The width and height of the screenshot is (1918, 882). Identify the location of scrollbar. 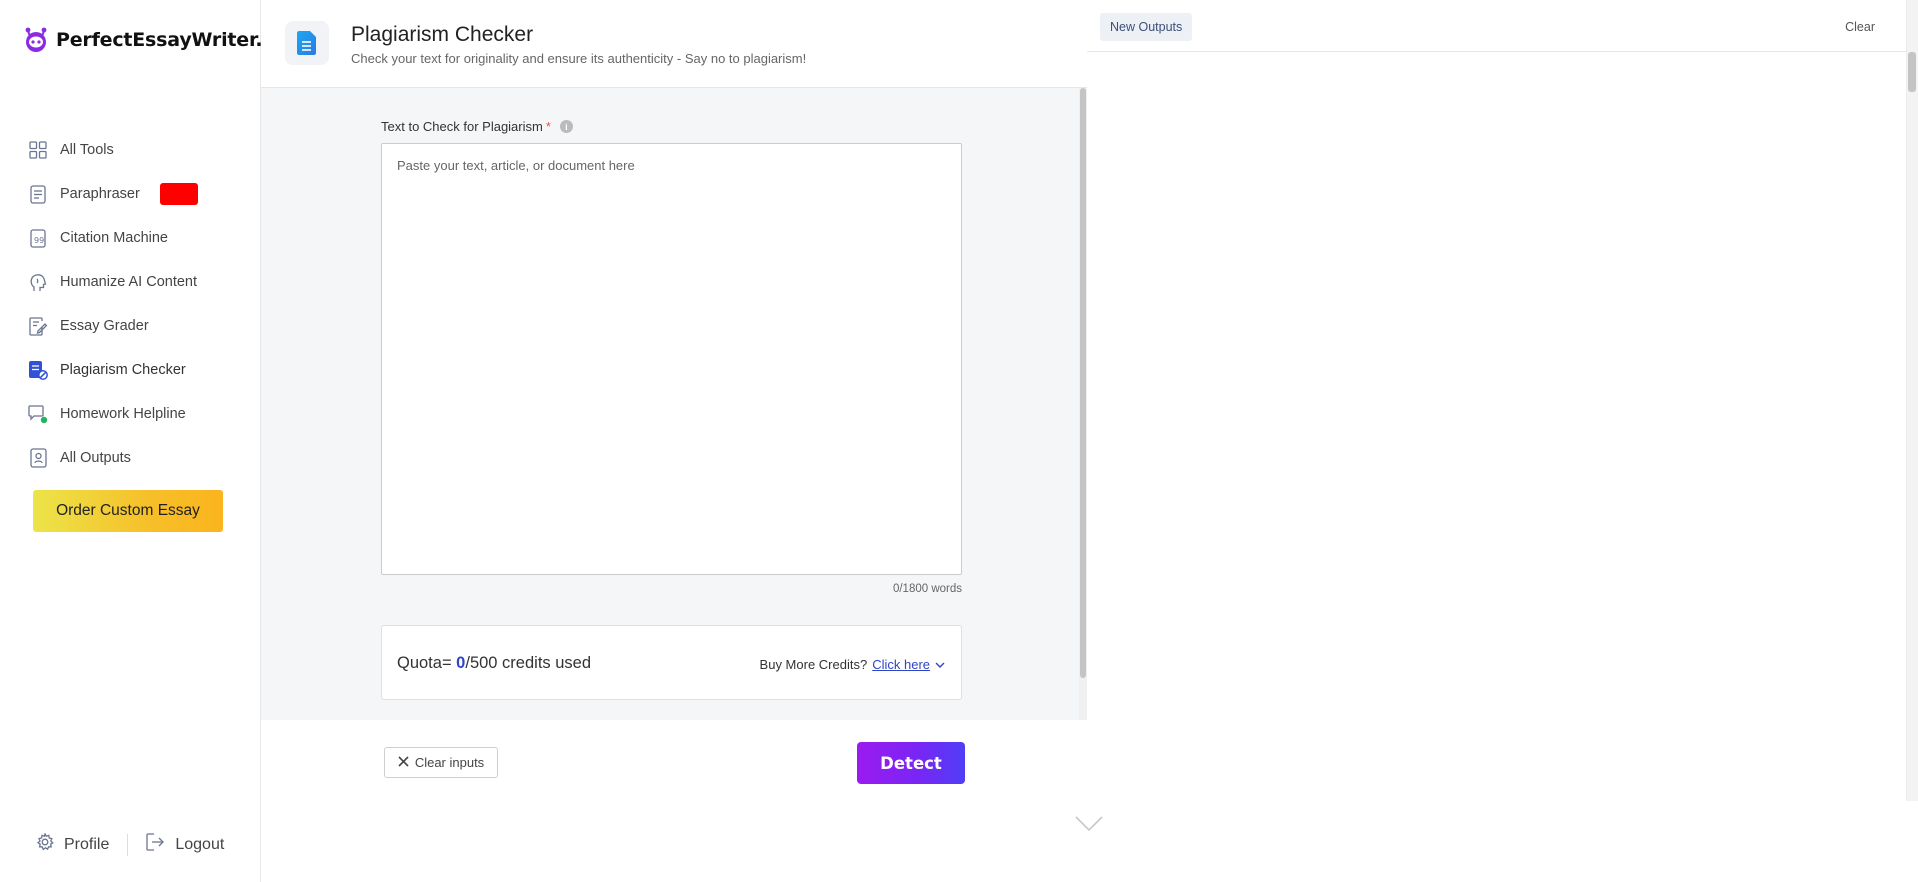
(1083, 404).